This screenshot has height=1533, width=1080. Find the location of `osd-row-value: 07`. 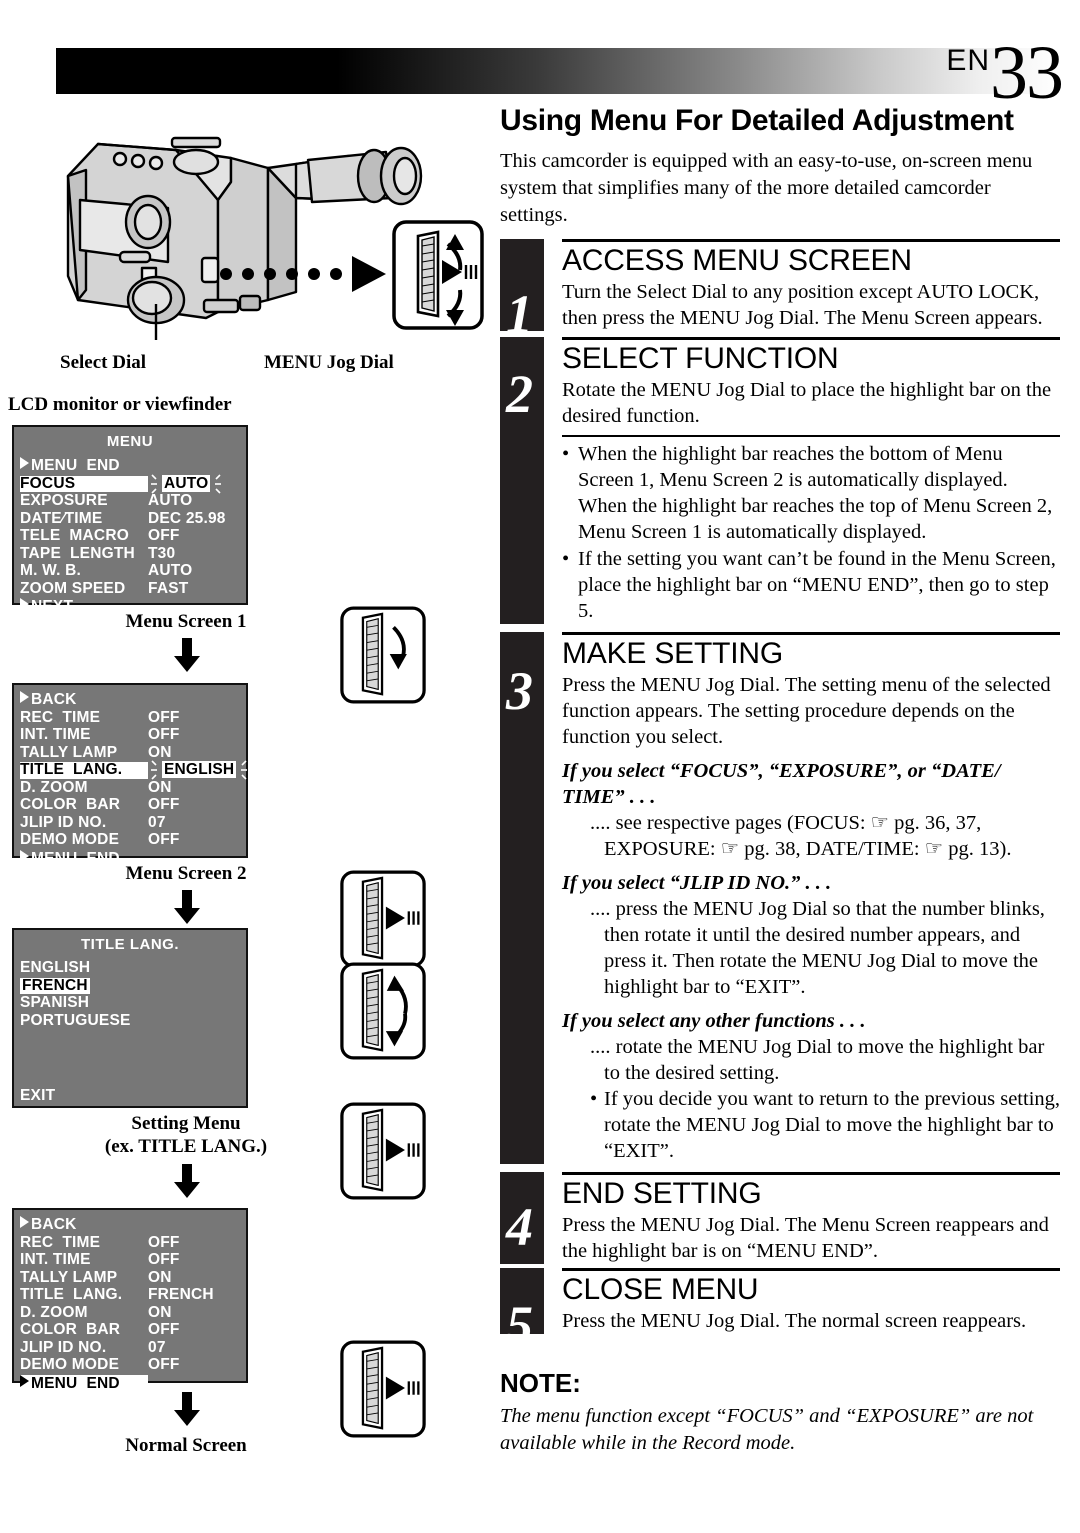

osd-row-value: 07 is located at coordinates (157, 822).